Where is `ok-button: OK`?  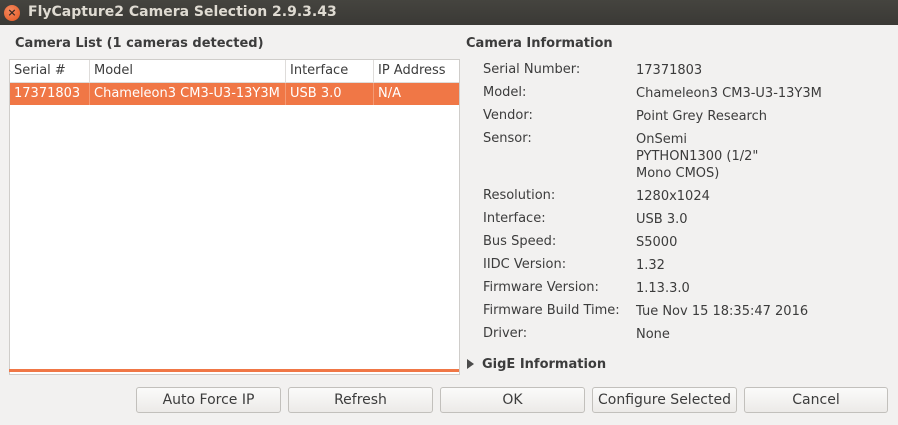
ok-button: OK is located at coordinates (512, 400).